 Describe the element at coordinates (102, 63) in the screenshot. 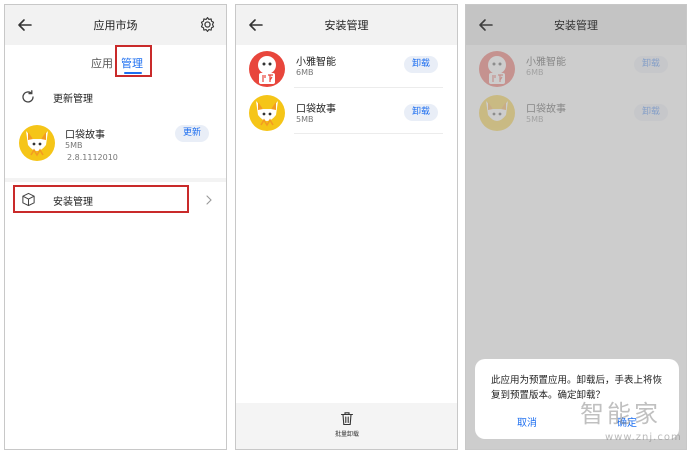

I see `tab-apps: 应用` at that location.